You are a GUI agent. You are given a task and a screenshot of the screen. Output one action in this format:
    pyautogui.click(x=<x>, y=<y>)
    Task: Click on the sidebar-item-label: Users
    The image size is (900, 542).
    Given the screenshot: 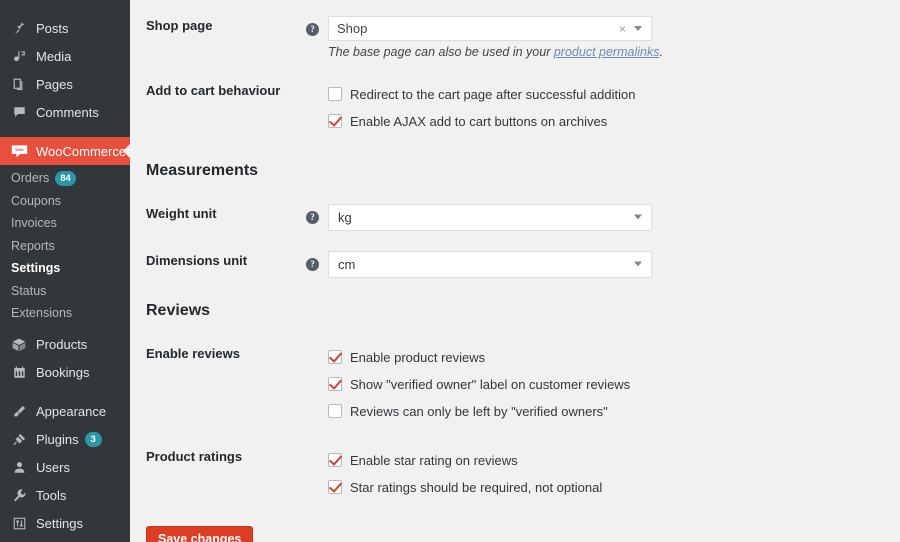 What is the action you would take?
    pyautogui.click(x=53, y=467)
    